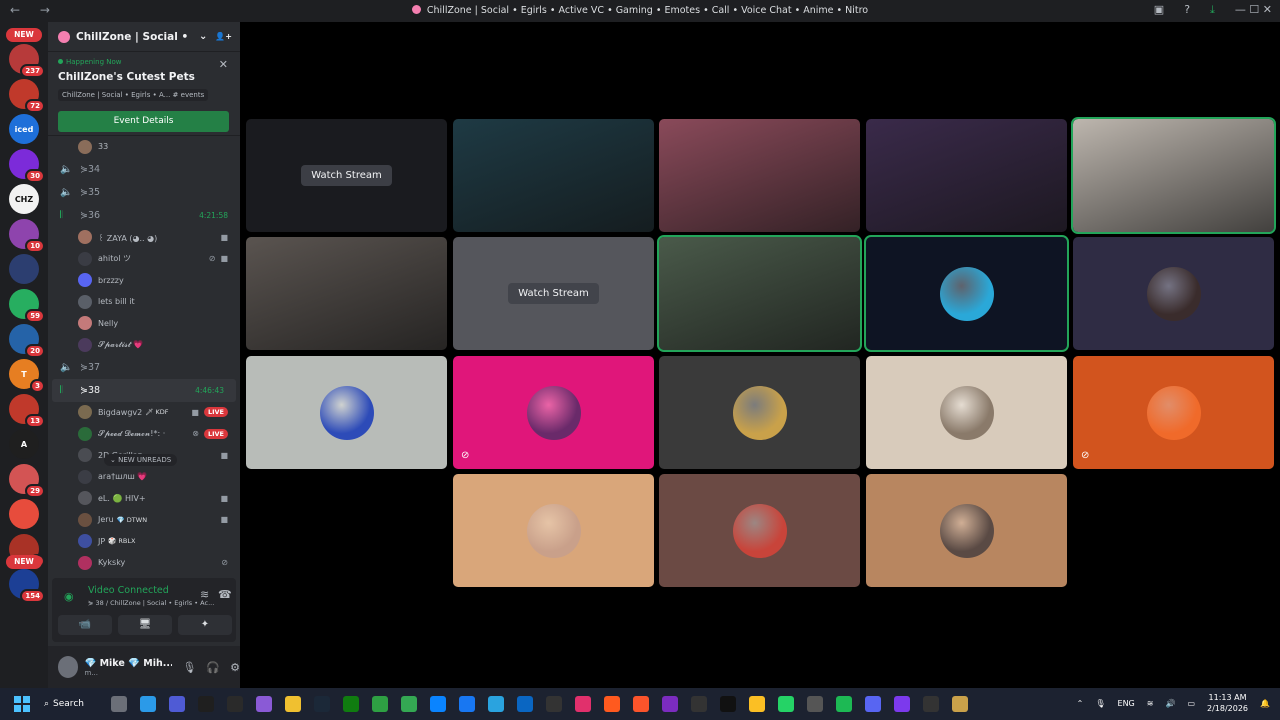 Image resolution: width=1280 pixels, height=720 pixels. What do you see at coordinates (144, 520) in the screenshot?
I see `voice-member: Jeru 💎 DTWN ■` at bounding box center [144, 520].